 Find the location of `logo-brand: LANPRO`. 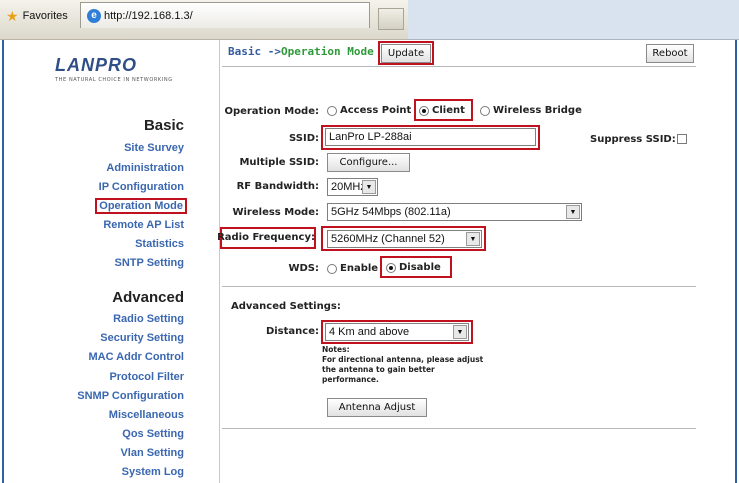

logo-brand: LANPRO is located at coordinates (96, 65).